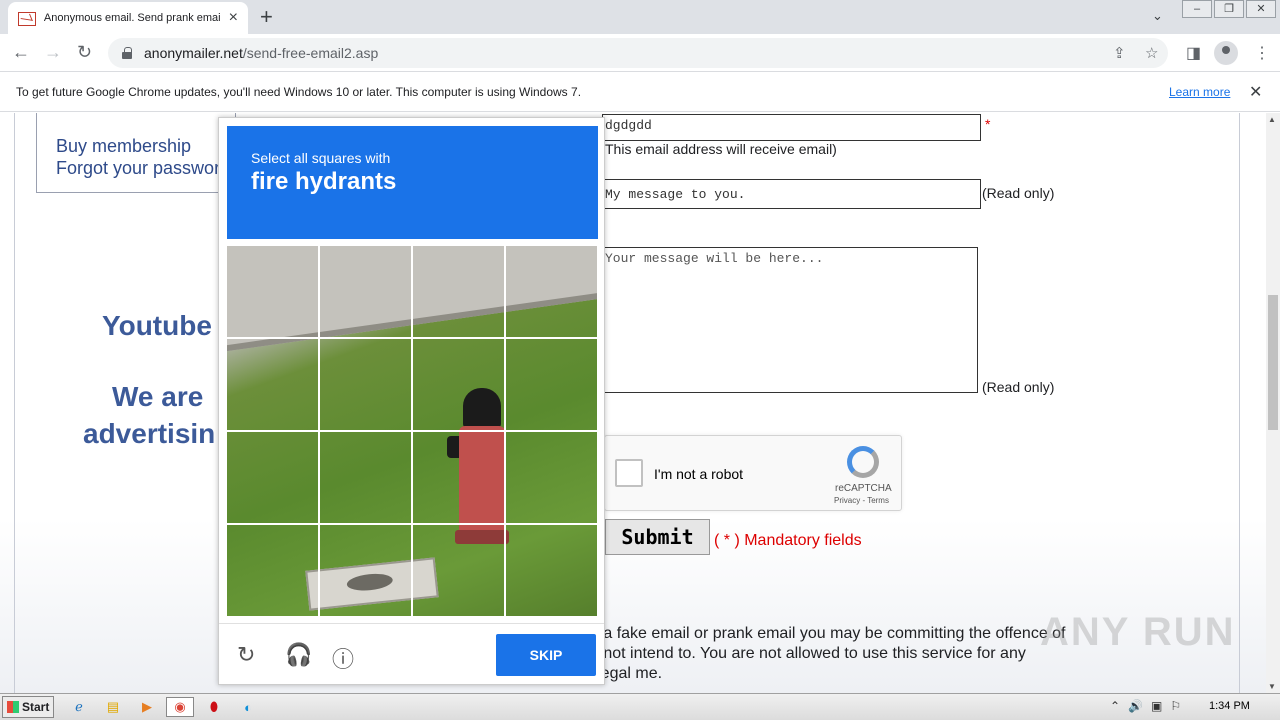 The height and width of the screenshot is (720, 1280). What do you see at coordinates (193, 53) in the screenshot?
I see `url-host: anonymailer.net` at bounding box center [193, 53].